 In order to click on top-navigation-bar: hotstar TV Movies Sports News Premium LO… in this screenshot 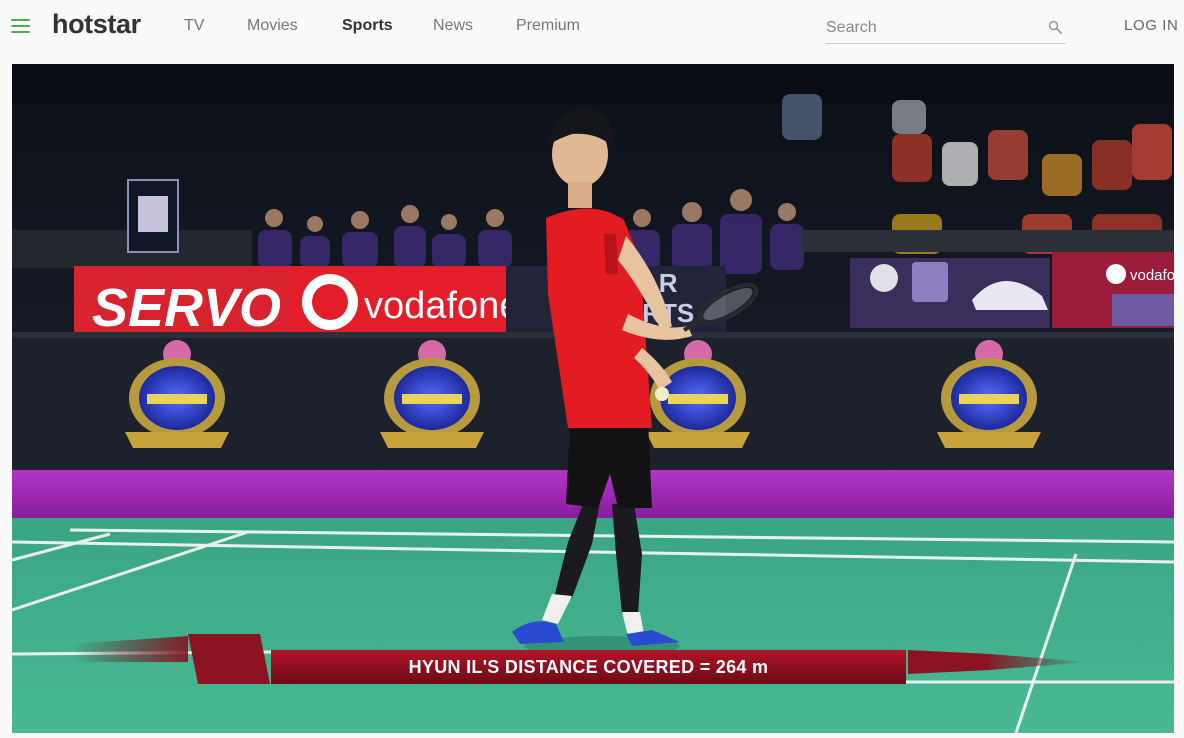, I will do `click(592, 28)`.